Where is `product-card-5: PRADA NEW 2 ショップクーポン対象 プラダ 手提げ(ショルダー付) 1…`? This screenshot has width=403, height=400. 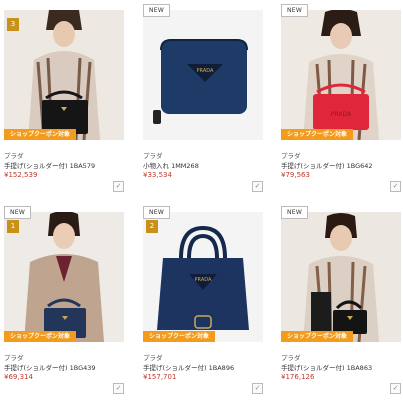
product-card-5: PRADA NEW 2 ショップクーポン対象 プラダ 手提げ(ショルダー付) 1… is located at coordinates (203, 300).